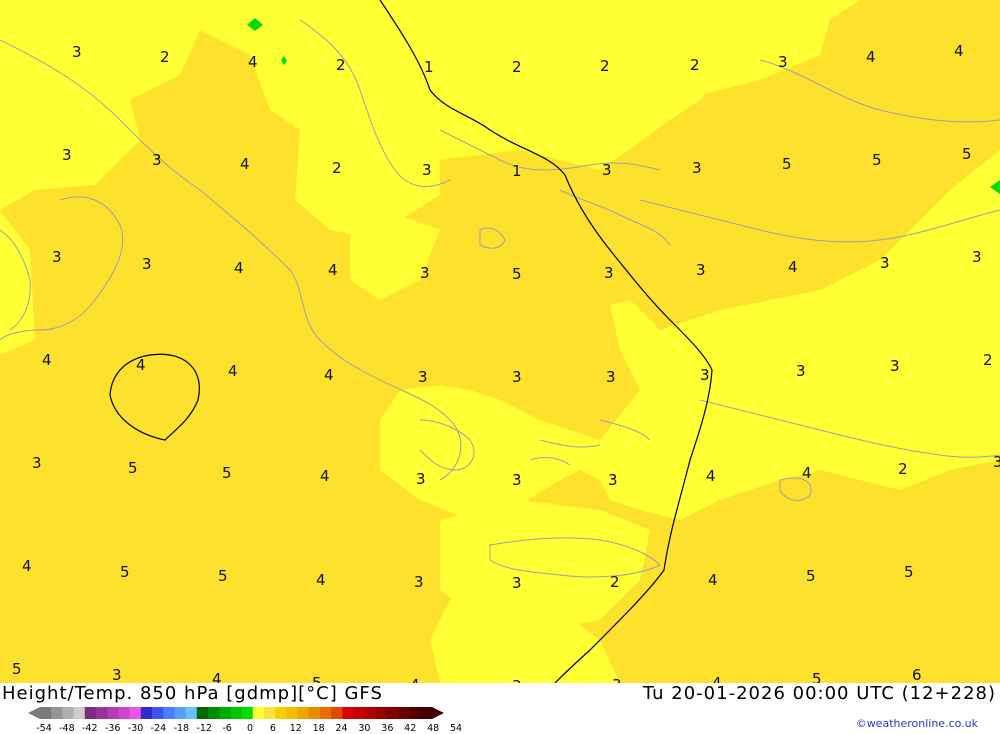  What do you see at coordinates (364, 728) in the screenshot?
I see `scale-tick-label: 30` at bounding box center [364, 728].